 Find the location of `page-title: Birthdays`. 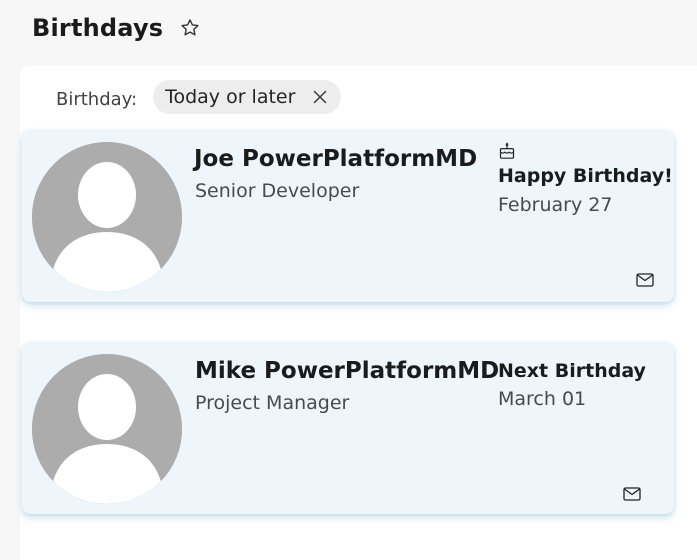

page-title: Birthdays is located at coordinates (98, 28).